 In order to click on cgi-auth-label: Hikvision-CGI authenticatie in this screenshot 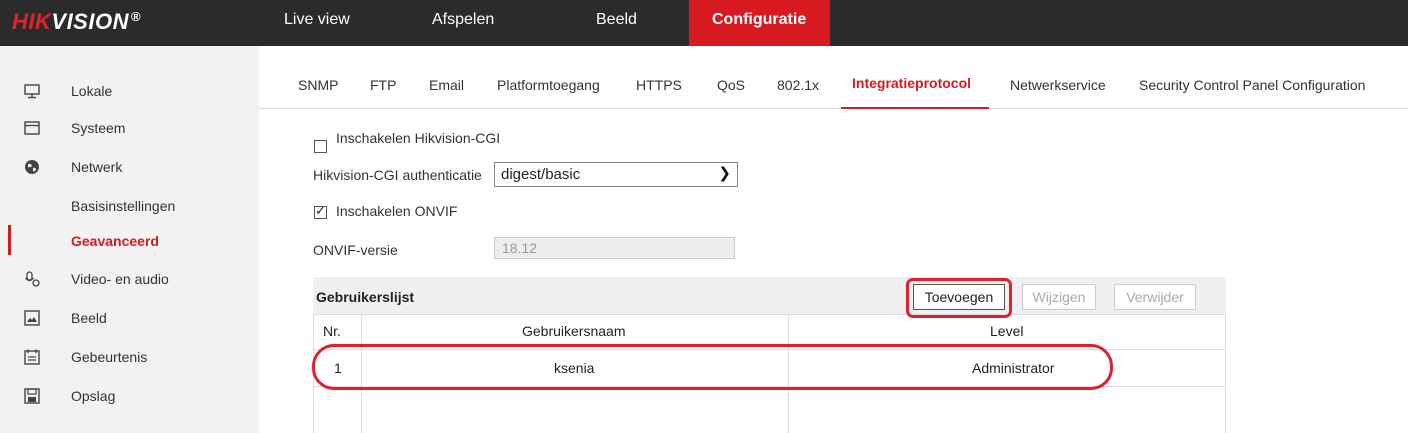, I will do `click(397, 175)`.